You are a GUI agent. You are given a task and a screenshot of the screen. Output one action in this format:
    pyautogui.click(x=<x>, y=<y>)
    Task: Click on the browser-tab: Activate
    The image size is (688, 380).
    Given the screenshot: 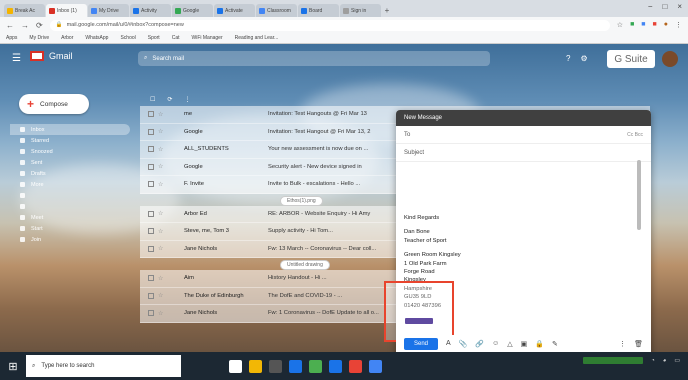 What is the action you would take?
    pyautogui.click(x=234, y=10)
    